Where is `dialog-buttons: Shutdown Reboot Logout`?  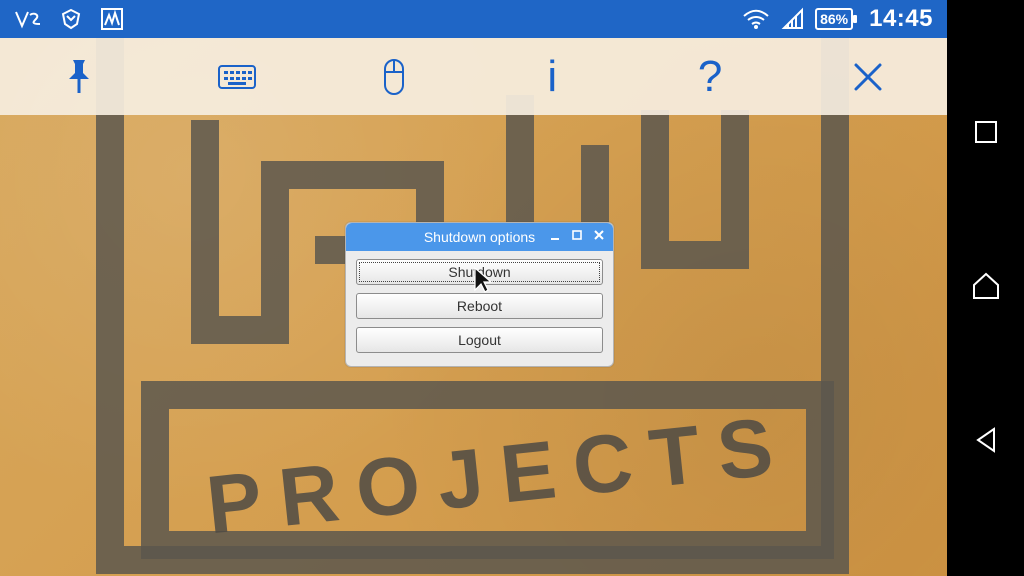 dialog-buttons: Shutdown Reboot Logout is located at coordinates (479, 307).